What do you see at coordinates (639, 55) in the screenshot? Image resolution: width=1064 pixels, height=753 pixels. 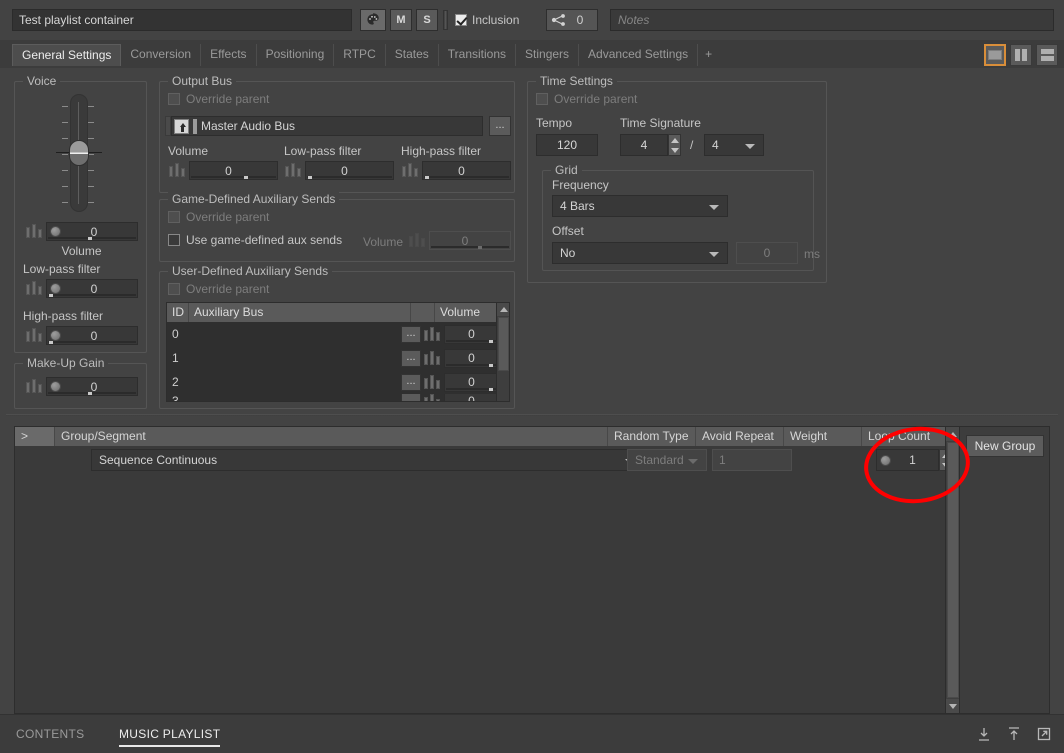 I see `tab-advanced-settings: Advanced Settings` at bounding box center [639, 55].